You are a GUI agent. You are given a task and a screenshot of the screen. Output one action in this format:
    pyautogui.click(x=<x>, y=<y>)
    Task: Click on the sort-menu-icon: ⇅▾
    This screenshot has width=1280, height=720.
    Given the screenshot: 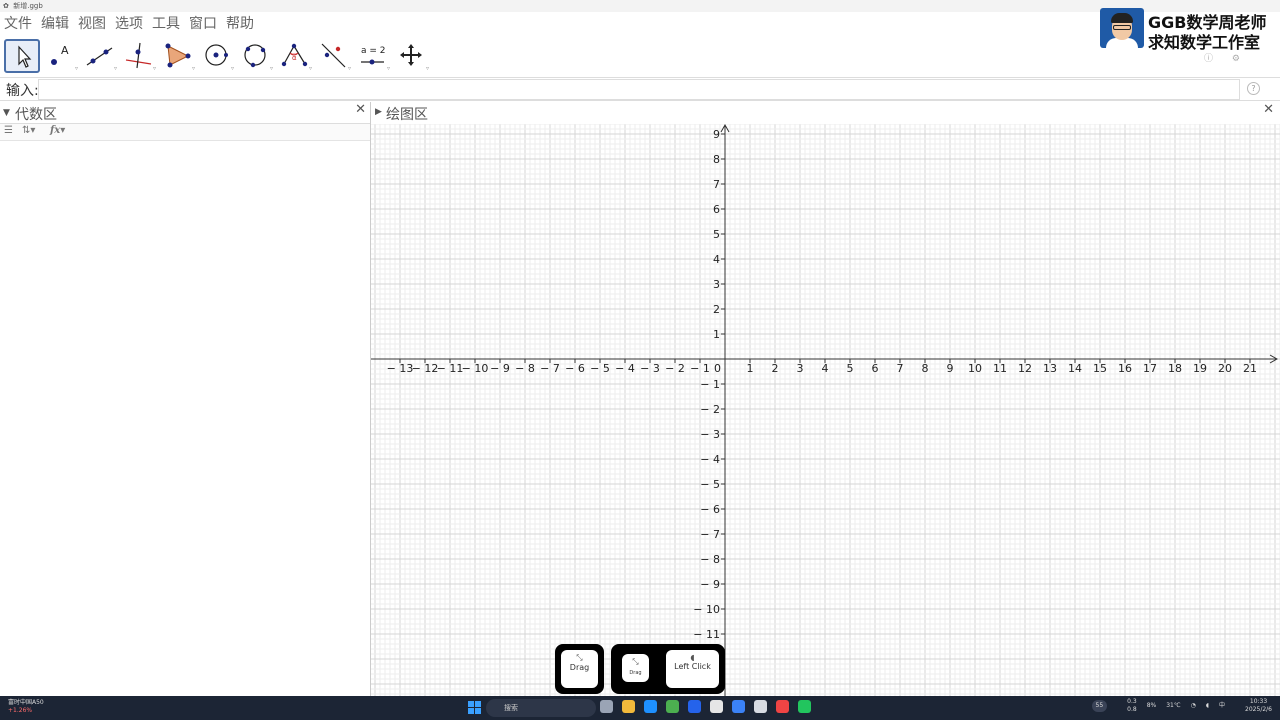 What is the action you would take?
    pyautogui.click(x=28, y=130)
    